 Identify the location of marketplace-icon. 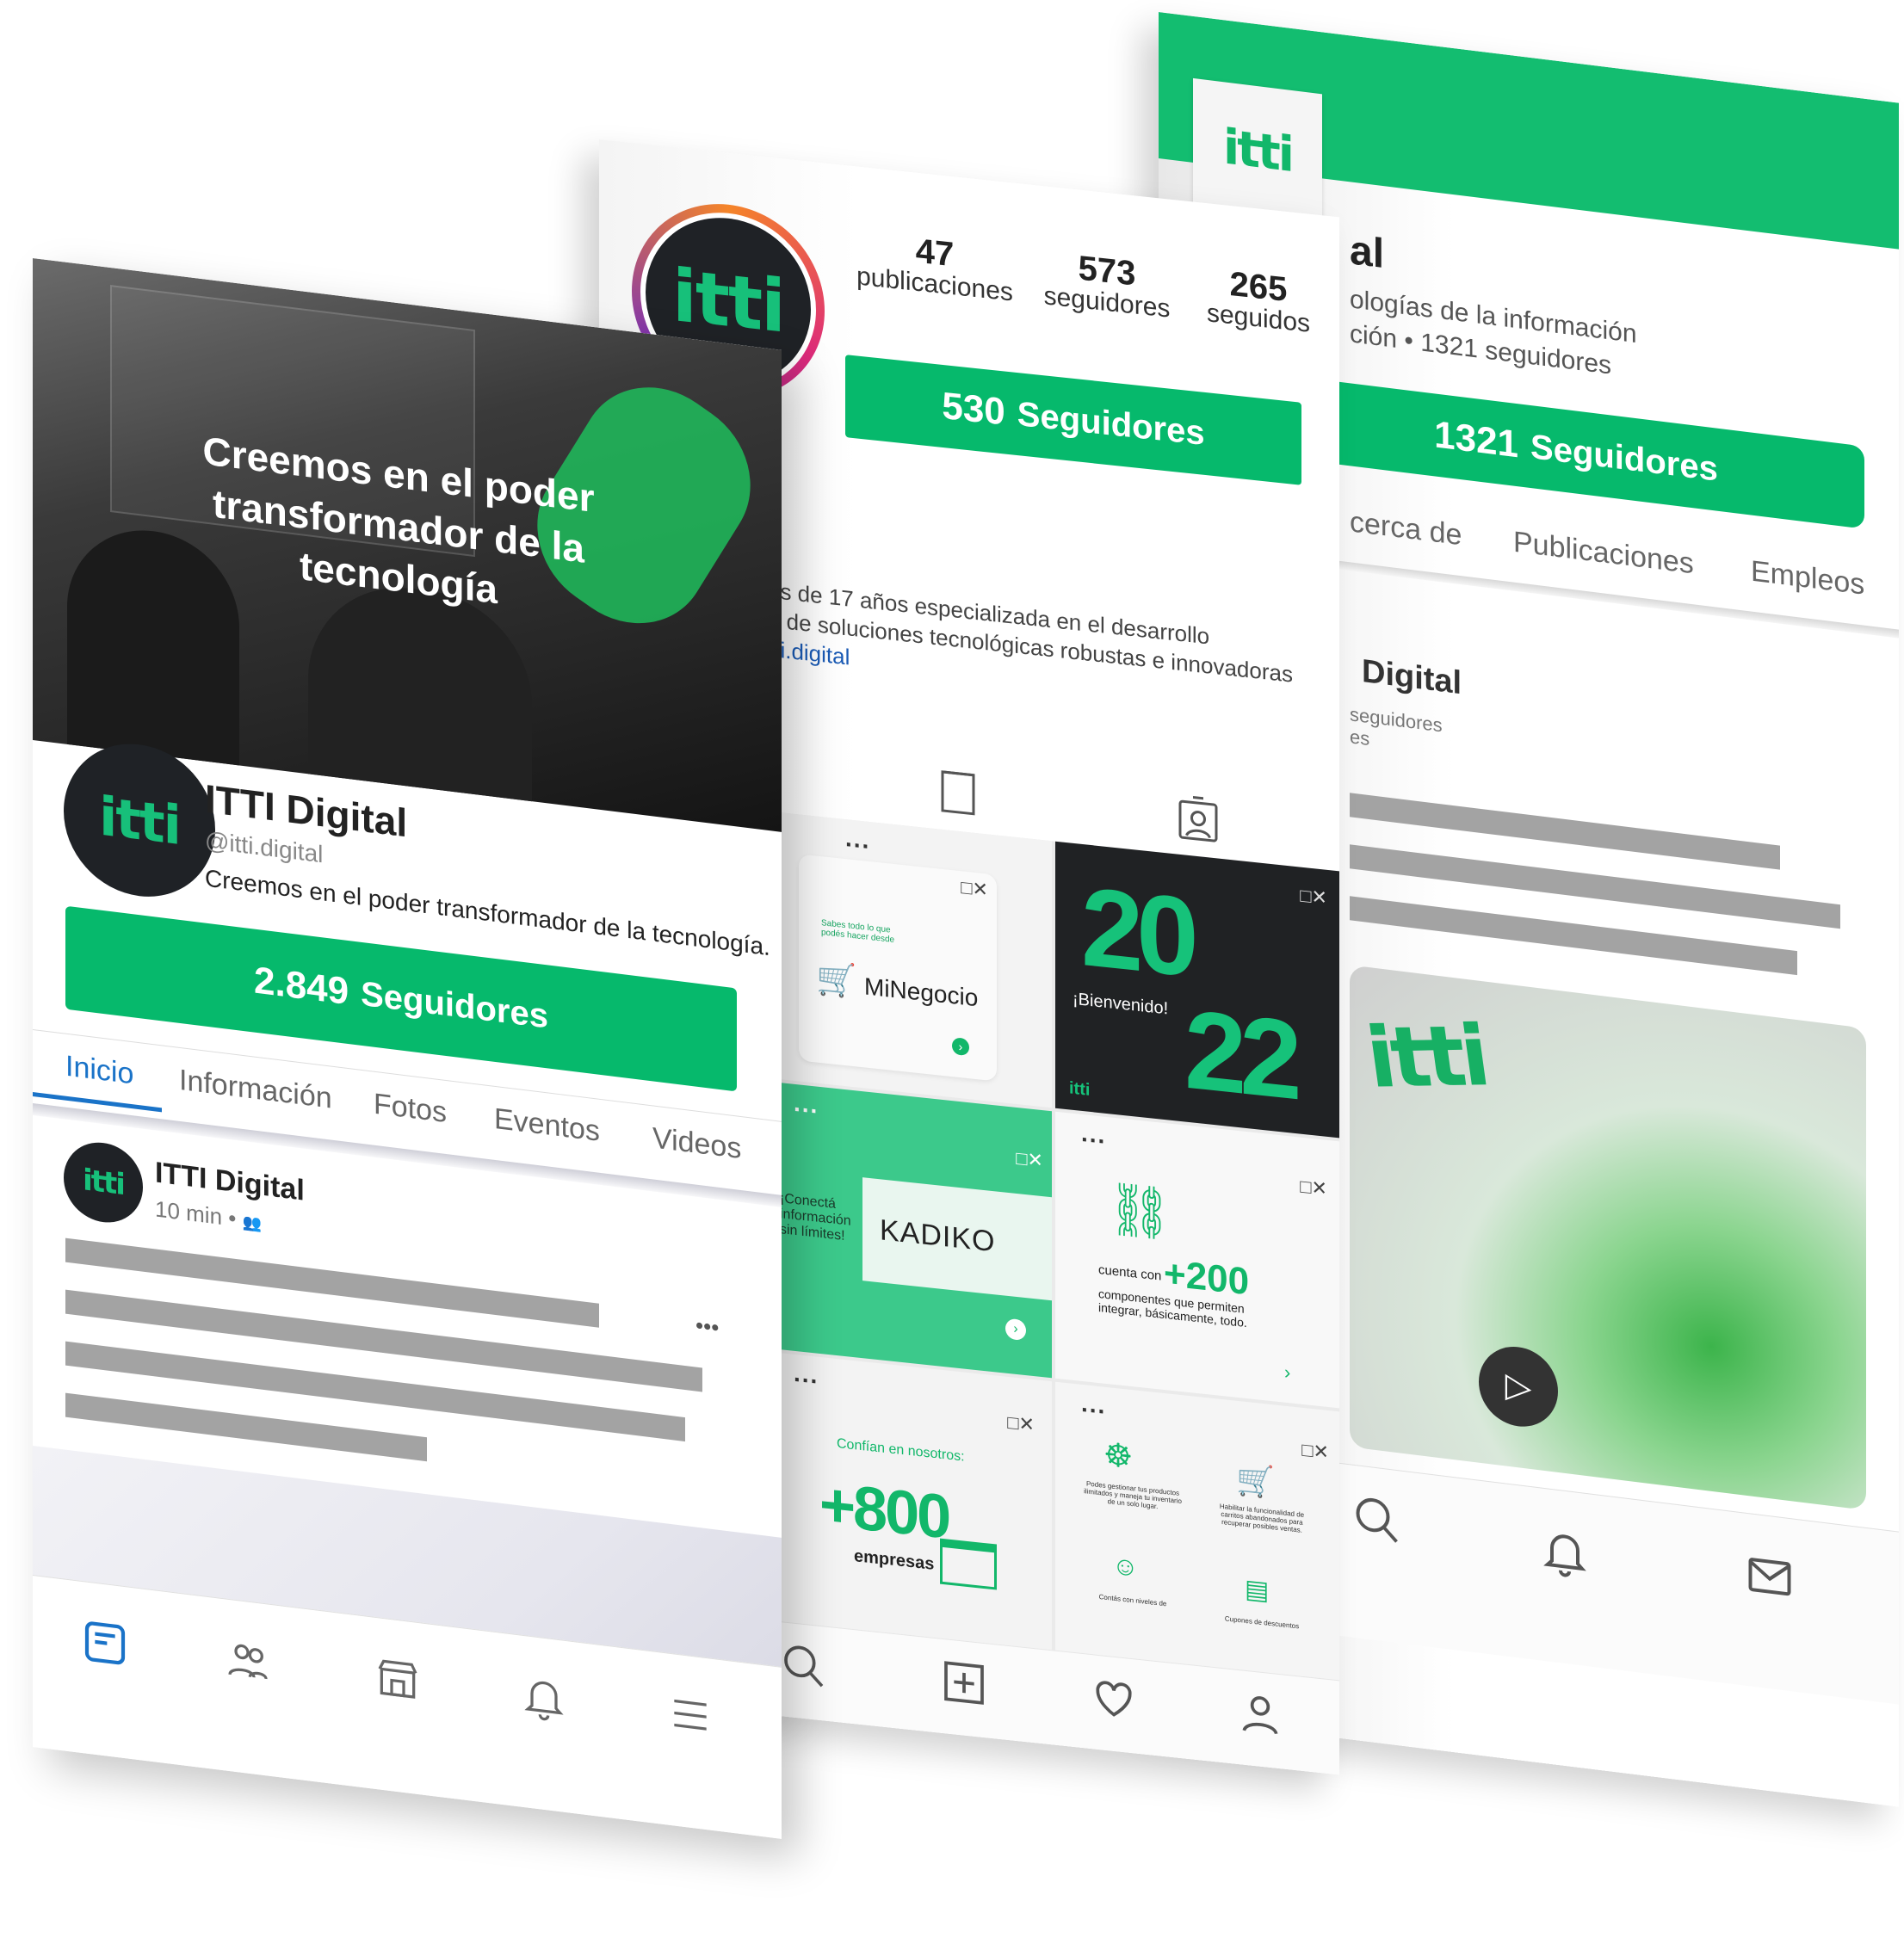
(398, 1679).